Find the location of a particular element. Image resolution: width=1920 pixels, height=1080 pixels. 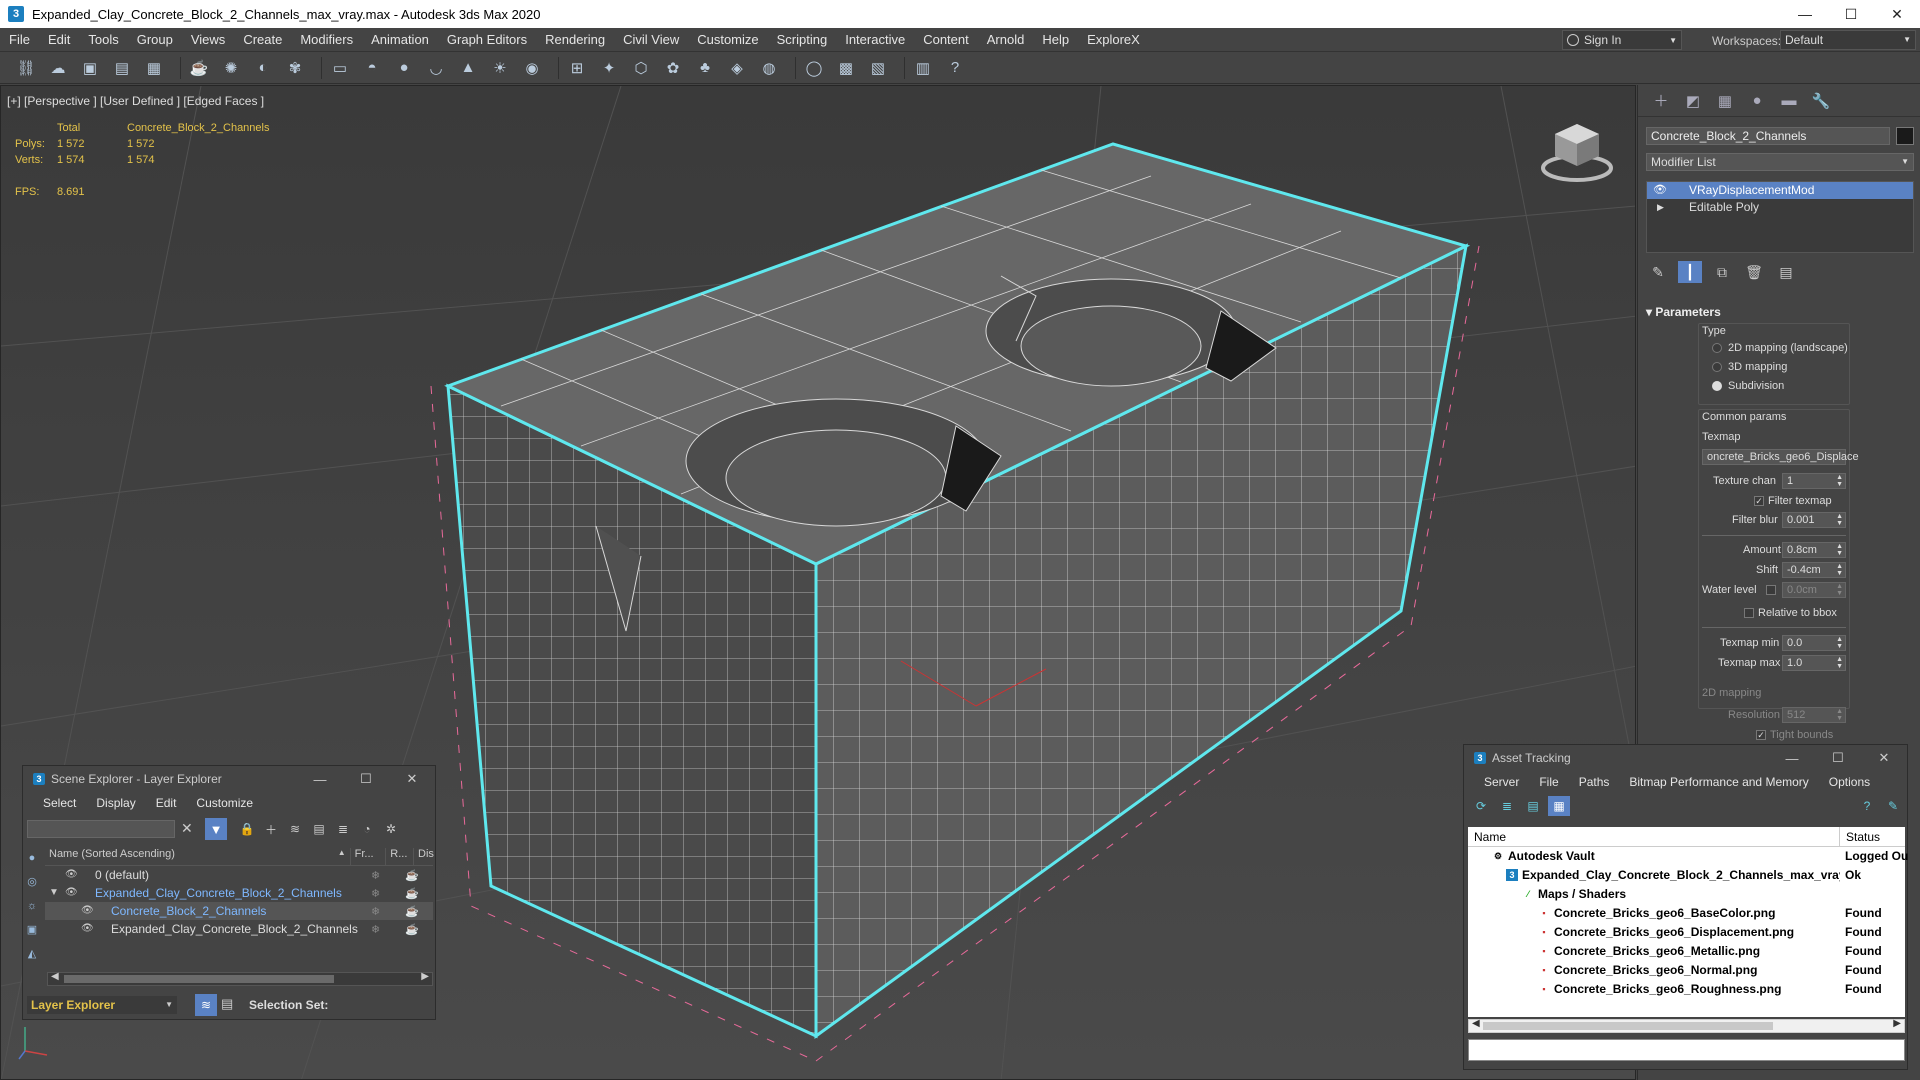

track-view-icon: ✾ is located at coordinates (295, 68).